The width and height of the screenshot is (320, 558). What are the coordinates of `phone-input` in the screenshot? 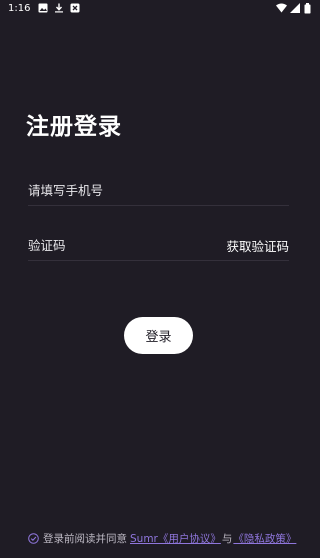 It's located at (158, 190).